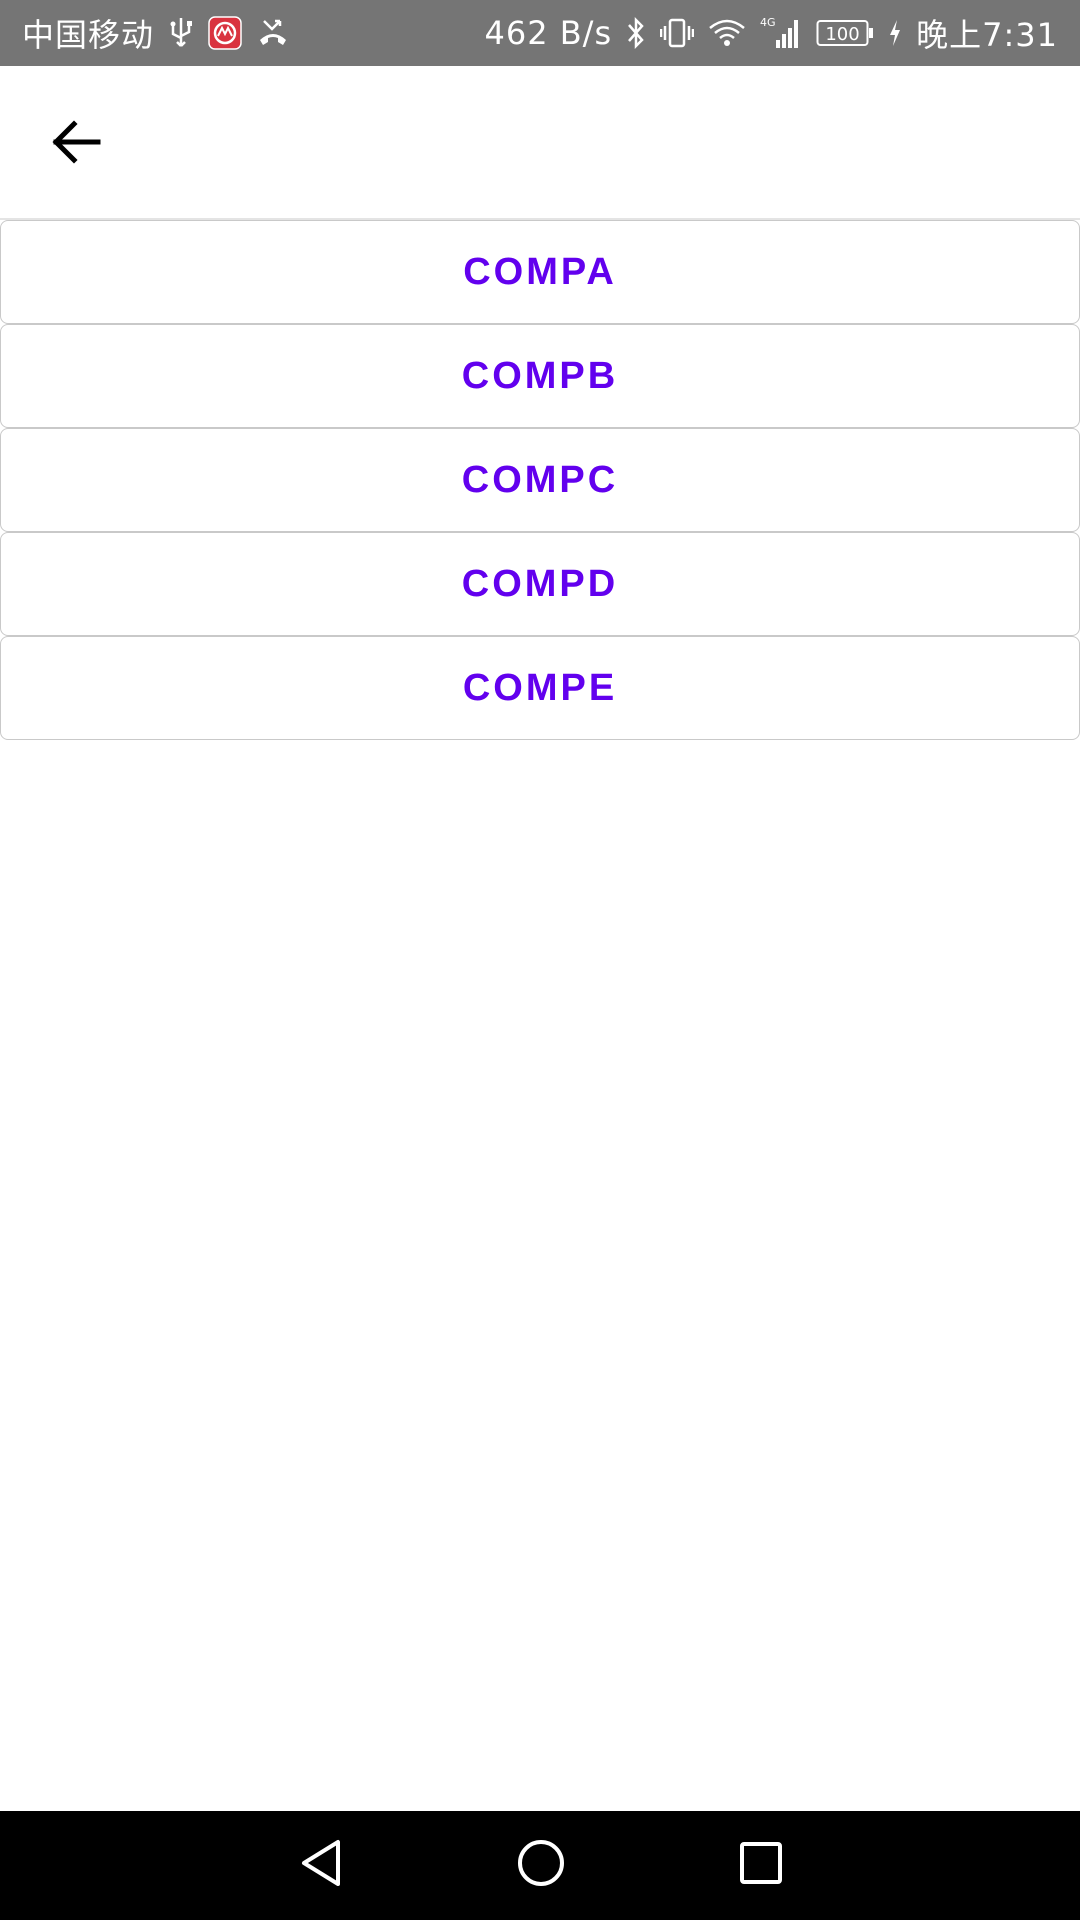 The height and width of the screenshot is (1920, 1080). I want to click on back-button, so click(76, 144).